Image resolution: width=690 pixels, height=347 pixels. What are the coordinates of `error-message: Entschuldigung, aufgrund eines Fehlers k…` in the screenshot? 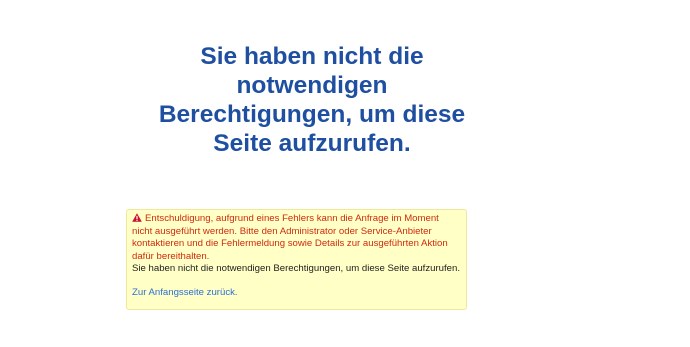 It's located at (296, 238).